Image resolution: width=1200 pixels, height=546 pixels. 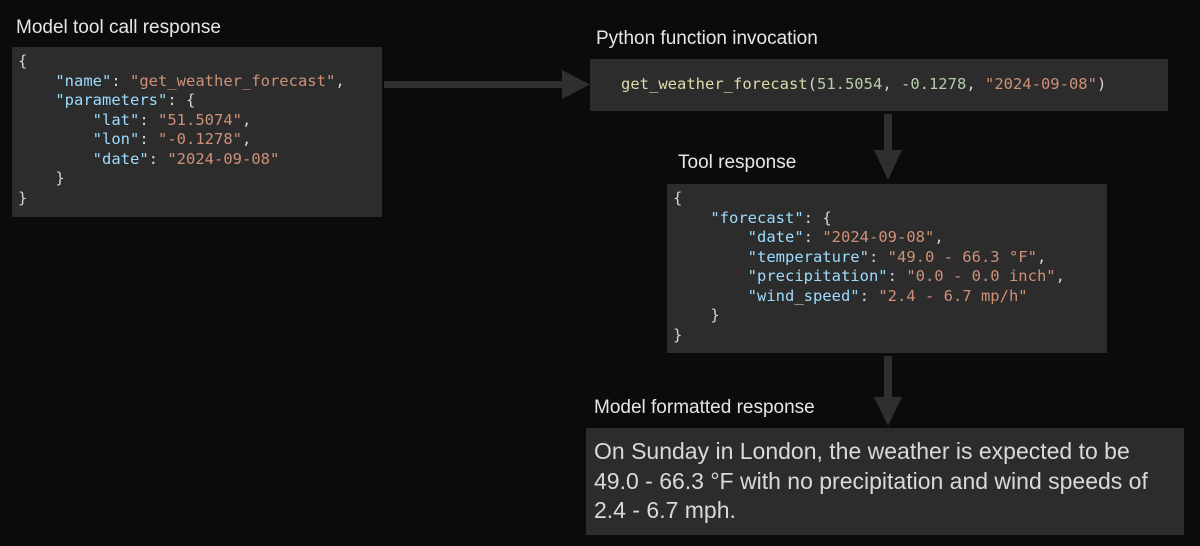 I want to click on arrow-down-icon, so click(x=888, y=147).